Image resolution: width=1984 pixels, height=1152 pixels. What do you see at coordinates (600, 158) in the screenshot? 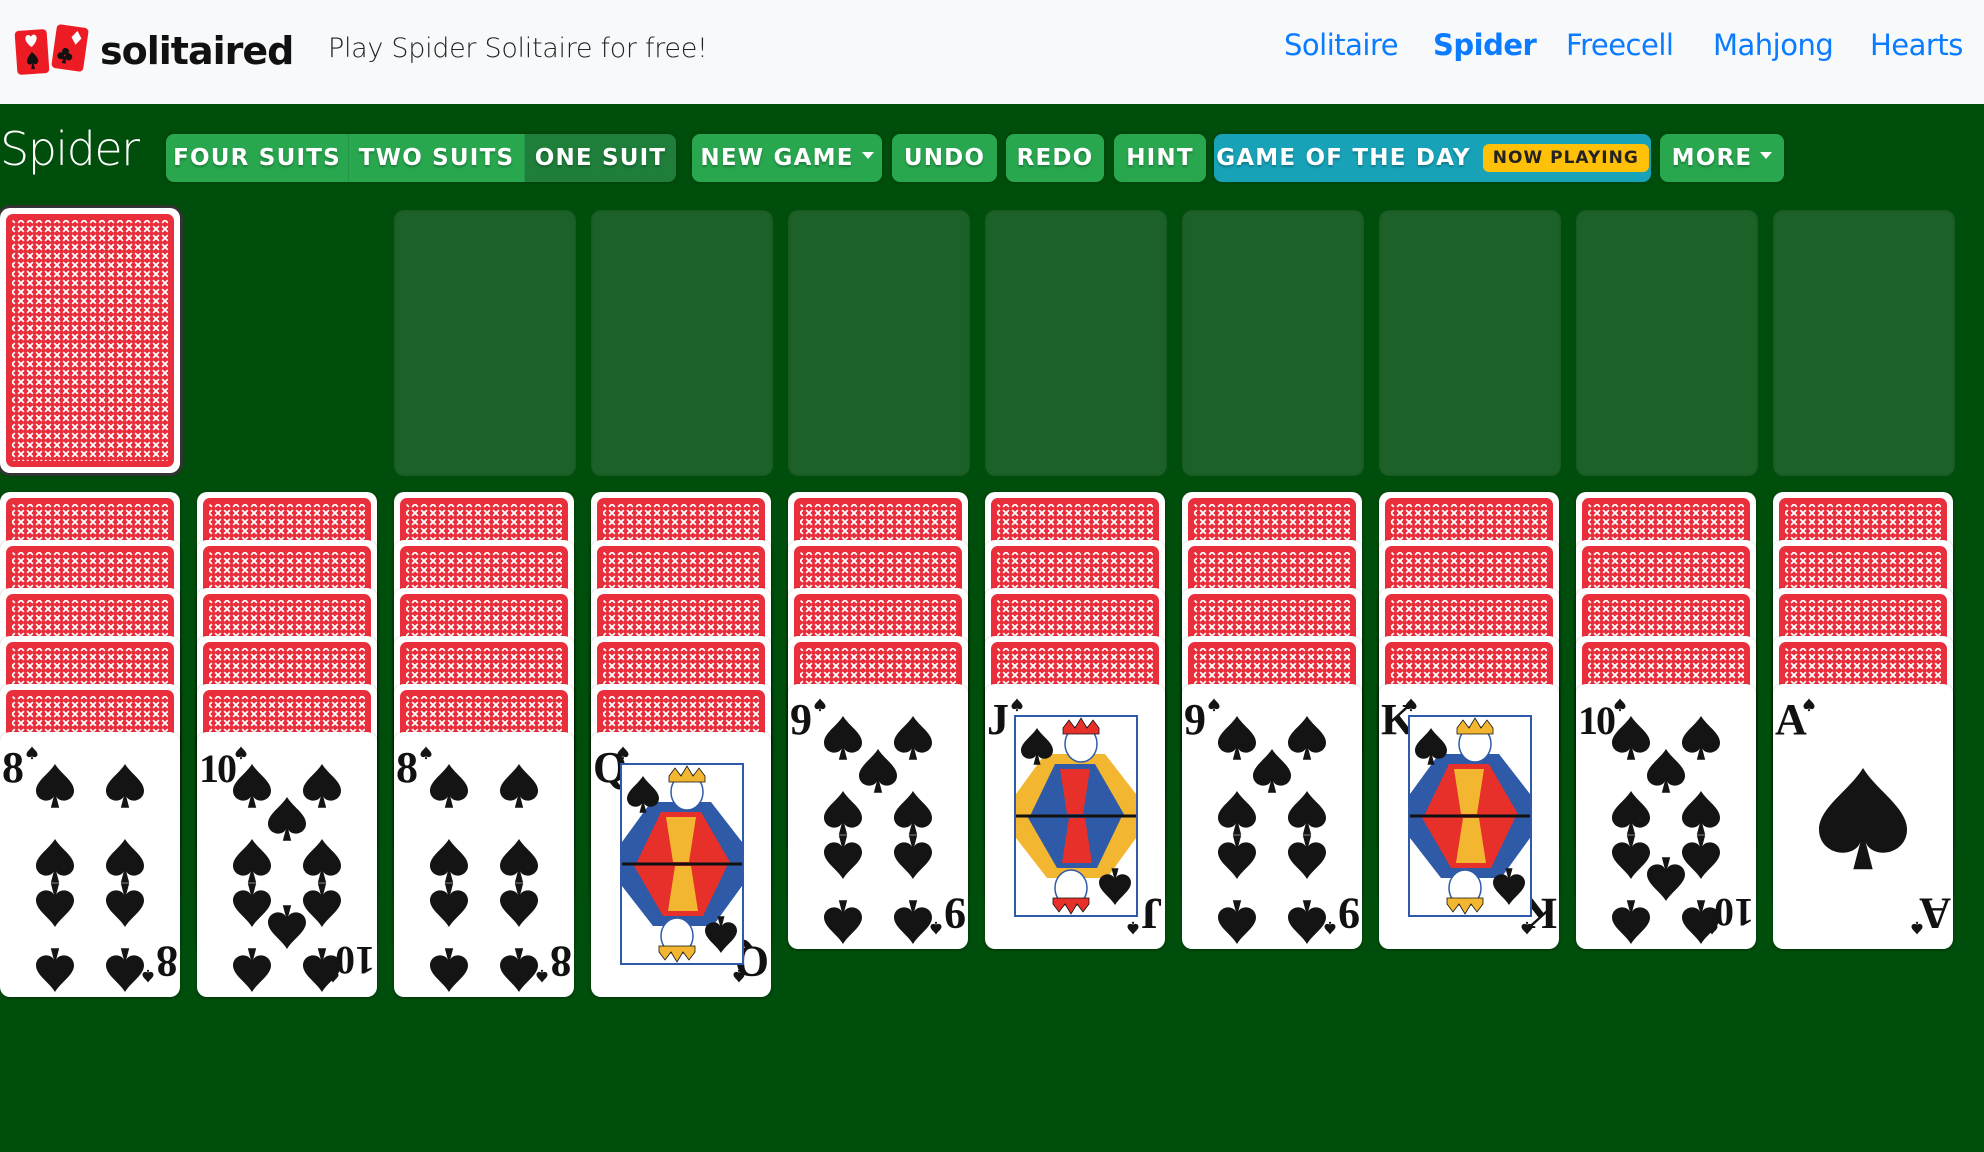
I see `one-suit-button: ONE SUIT` at bounding box center [600, 158].